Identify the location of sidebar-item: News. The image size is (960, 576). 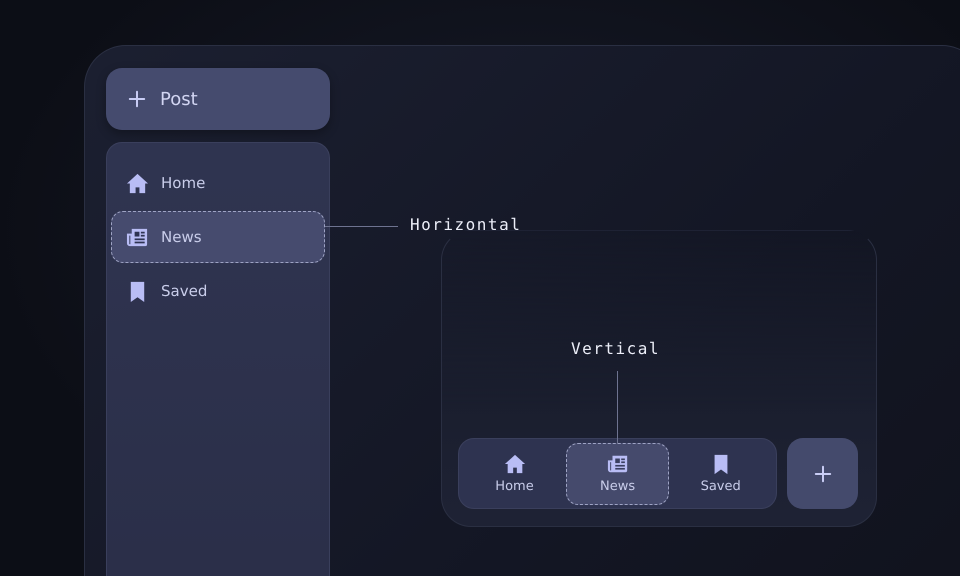
(218, 237).